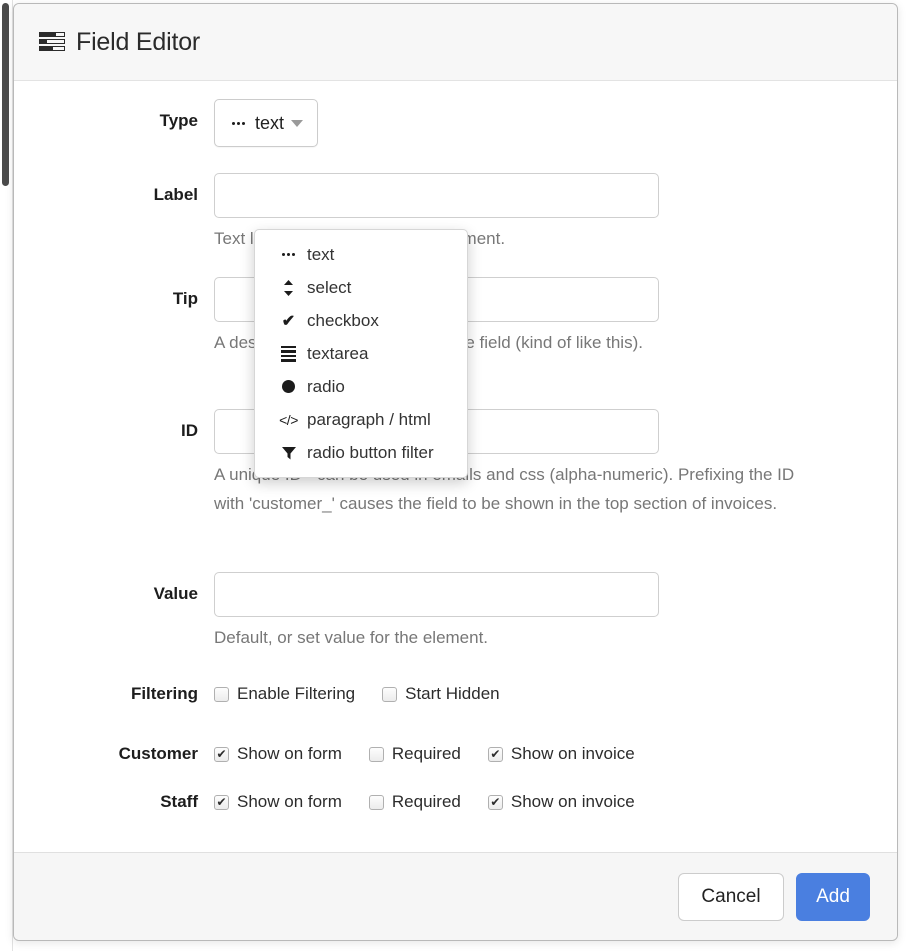 Image resolution: width=915 pixels, height=951 pixels. Describe the element at coordinates (185, 298) in the screenshot. I see `label-tip: Tip` at that location.